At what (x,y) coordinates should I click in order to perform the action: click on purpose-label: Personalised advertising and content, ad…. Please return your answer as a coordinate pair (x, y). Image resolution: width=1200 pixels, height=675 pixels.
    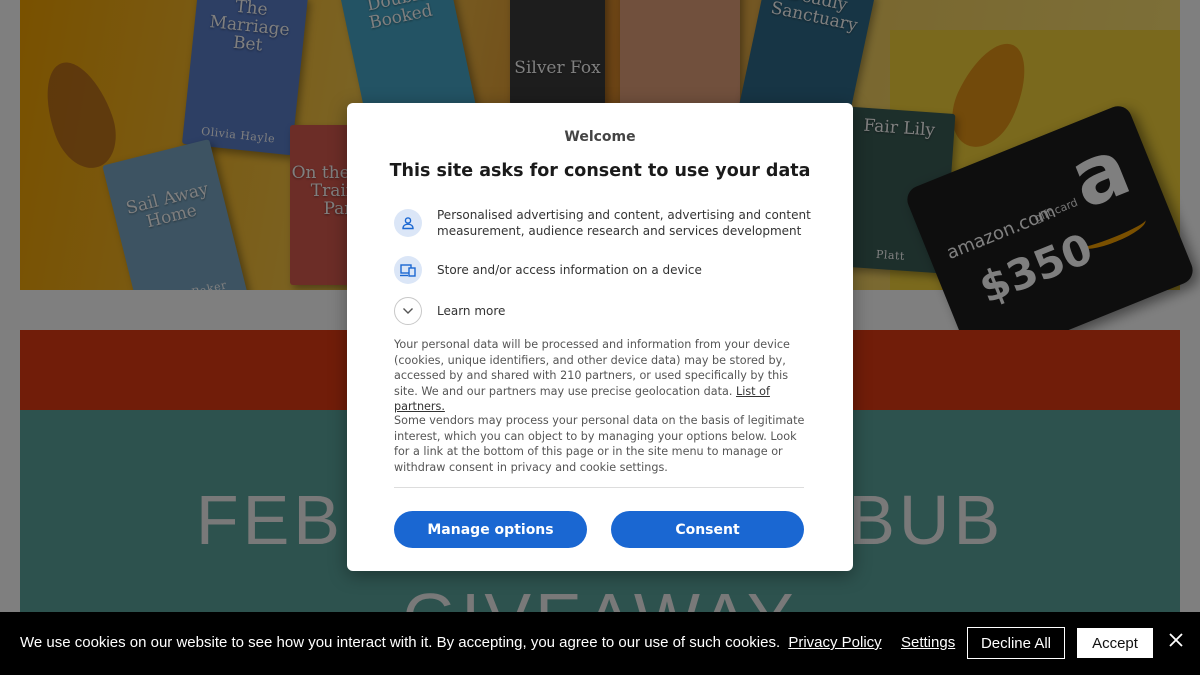
    Looking at the image, I should click on (624, 223).